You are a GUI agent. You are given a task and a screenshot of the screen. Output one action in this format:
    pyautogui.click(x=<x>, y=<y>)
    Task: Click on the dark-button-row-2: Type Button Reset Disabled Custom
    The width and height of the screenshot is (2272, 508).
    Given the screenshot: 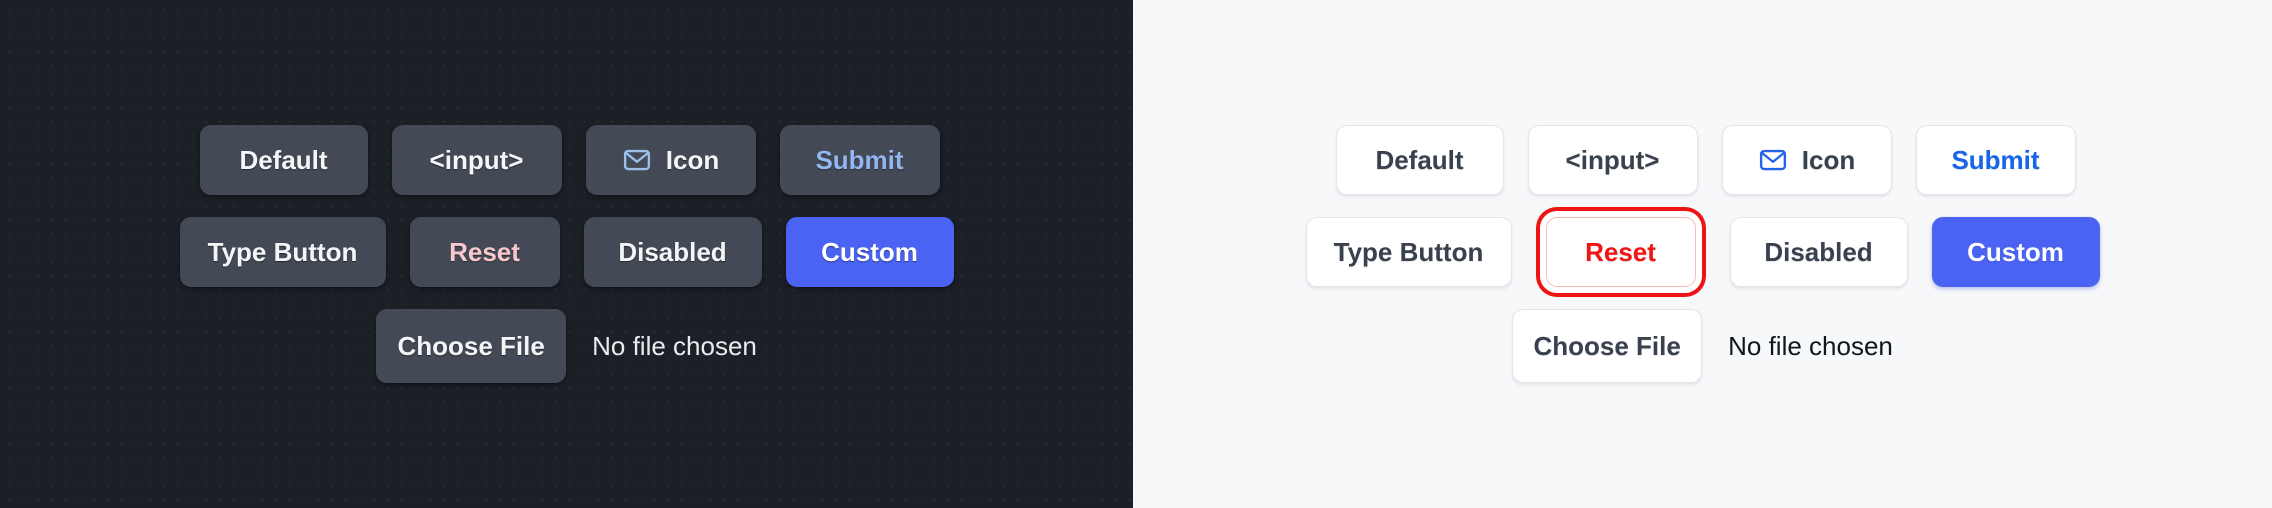 What is the action you would take?
    pyautogui.click(x=566, y=252)
    